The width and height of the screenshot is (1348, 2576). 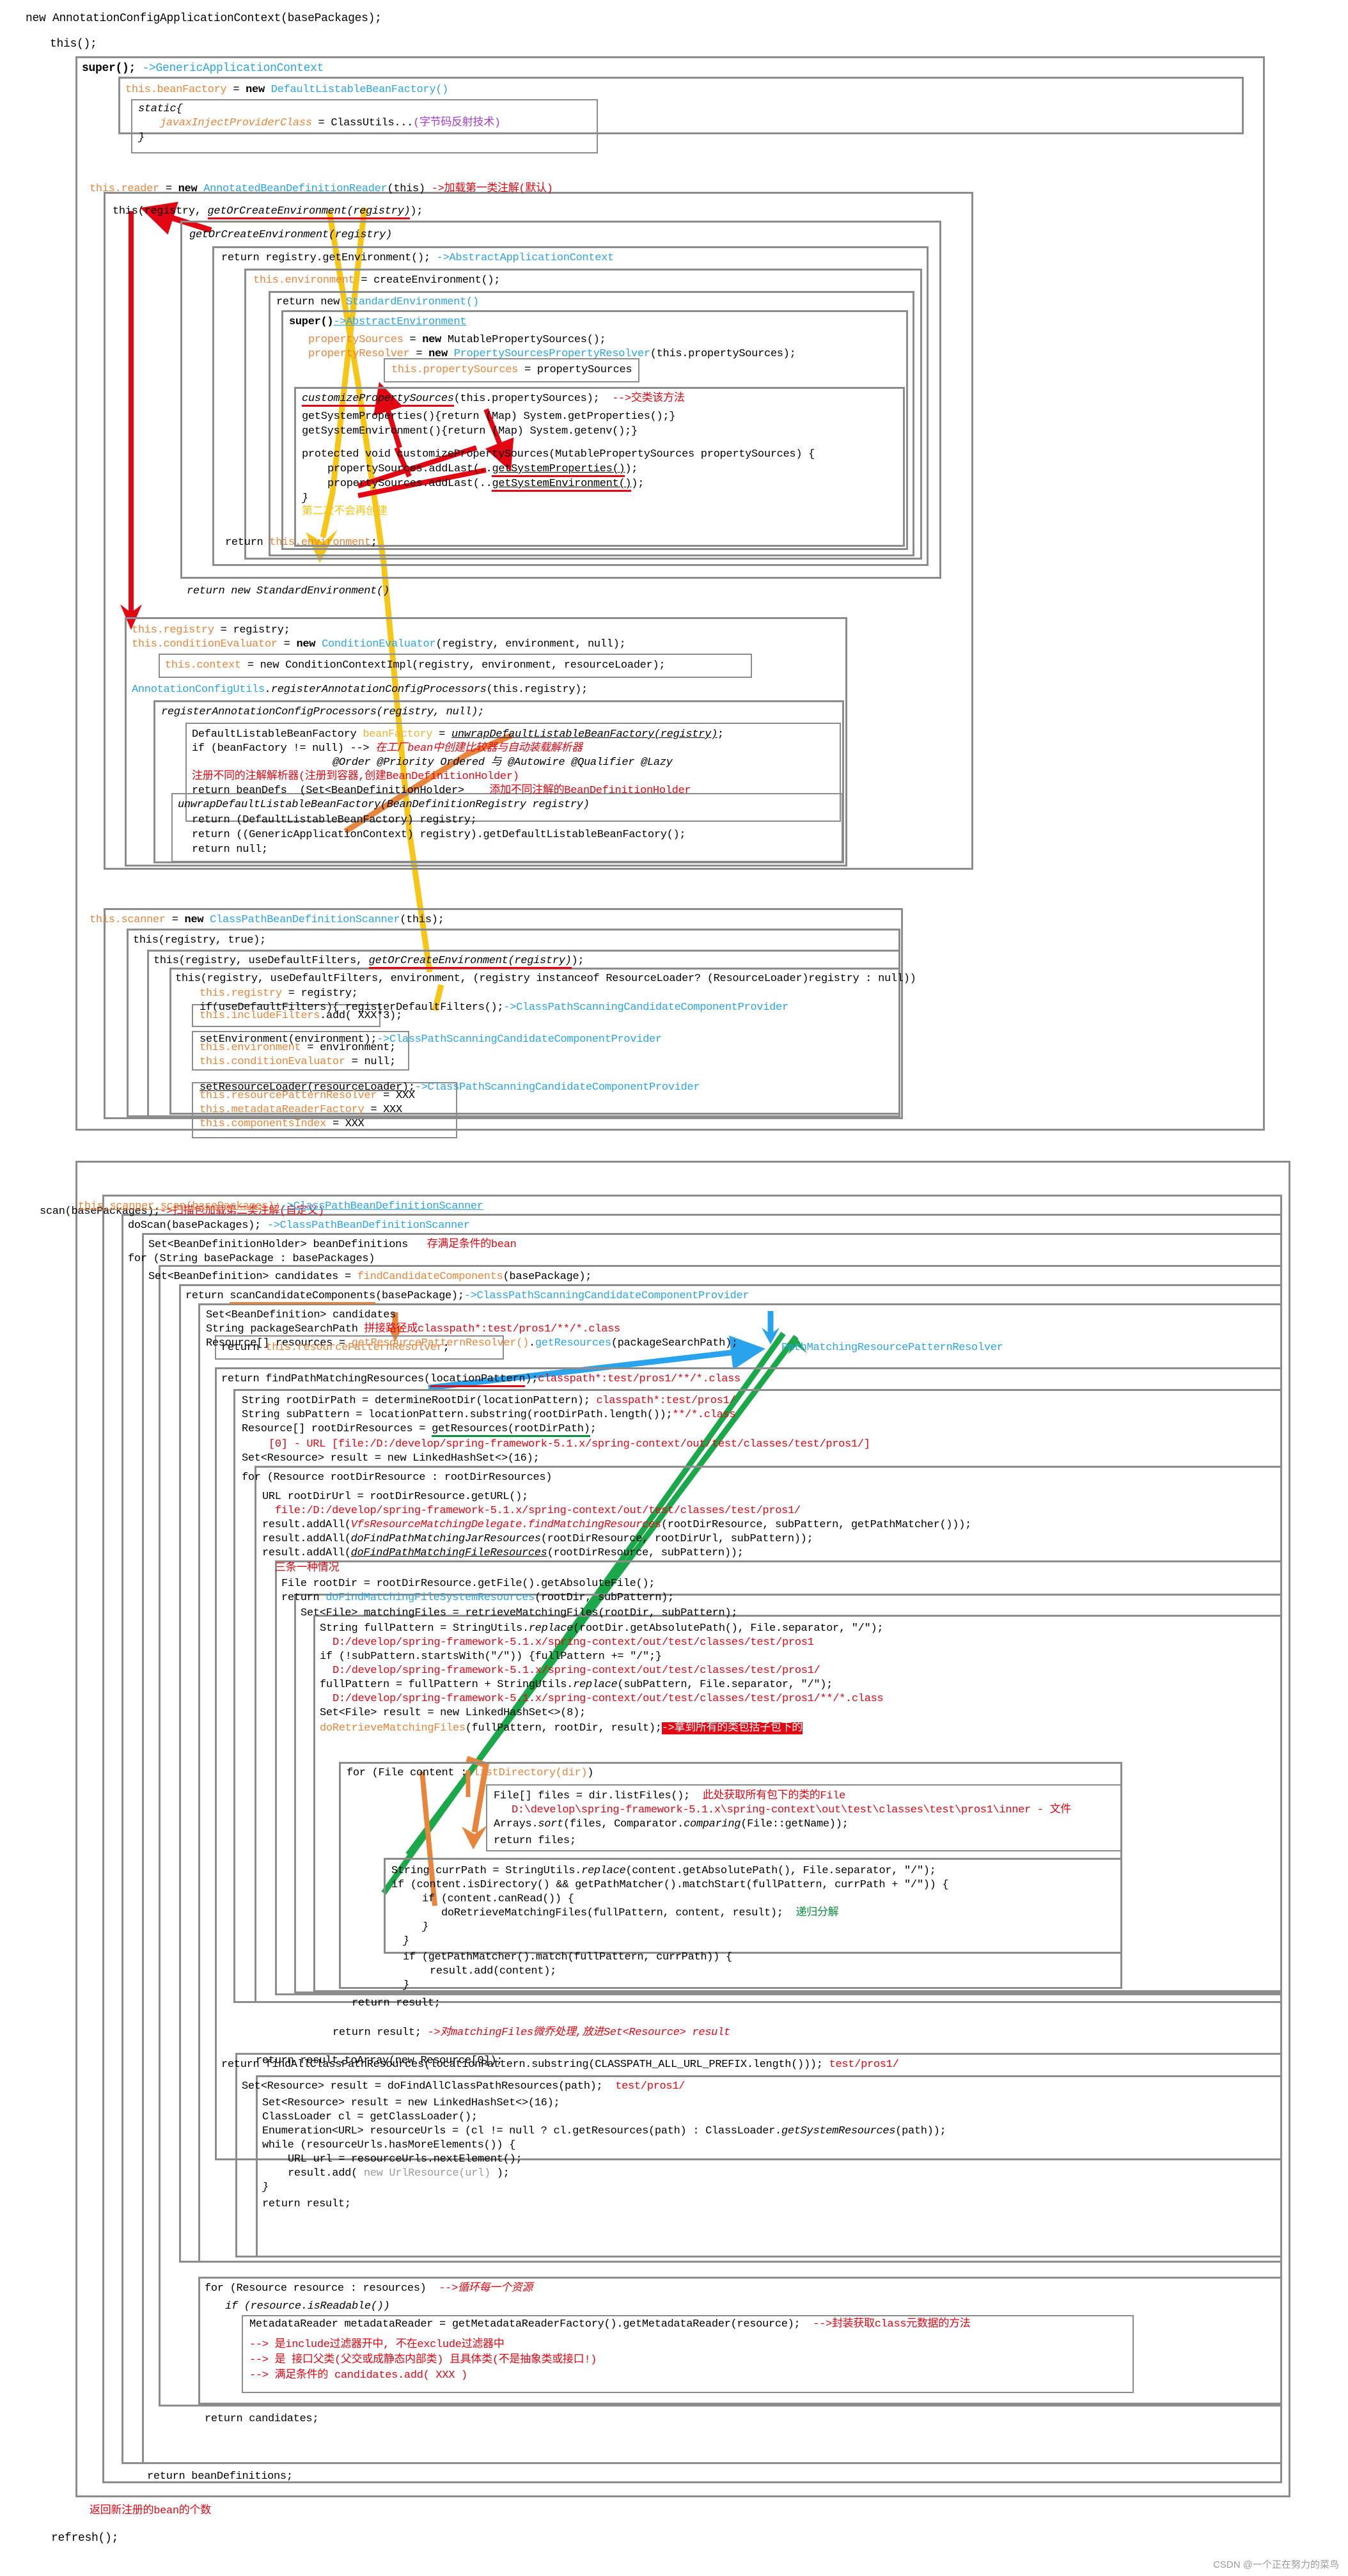 I want to click on code-line-refresh: refresh();, so click(x=85, y=2538).